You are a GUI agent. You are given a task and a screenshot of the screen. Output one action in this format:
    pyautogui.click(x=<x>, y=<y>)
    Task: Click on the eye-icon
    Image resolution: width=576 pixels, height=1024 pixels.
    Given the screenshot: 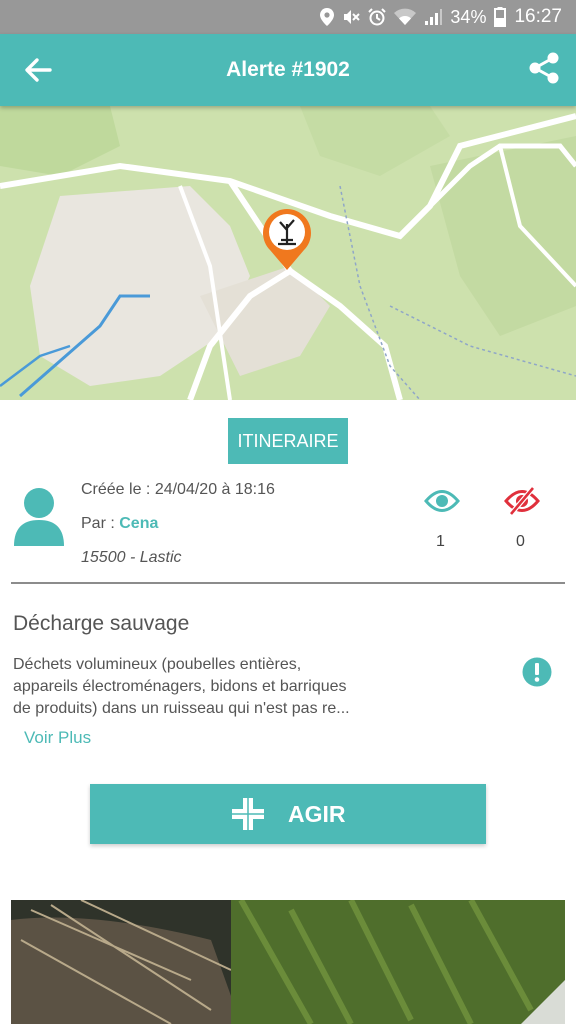 What is the action you would take?
    pyautogui.click(x=442, y=501)
    